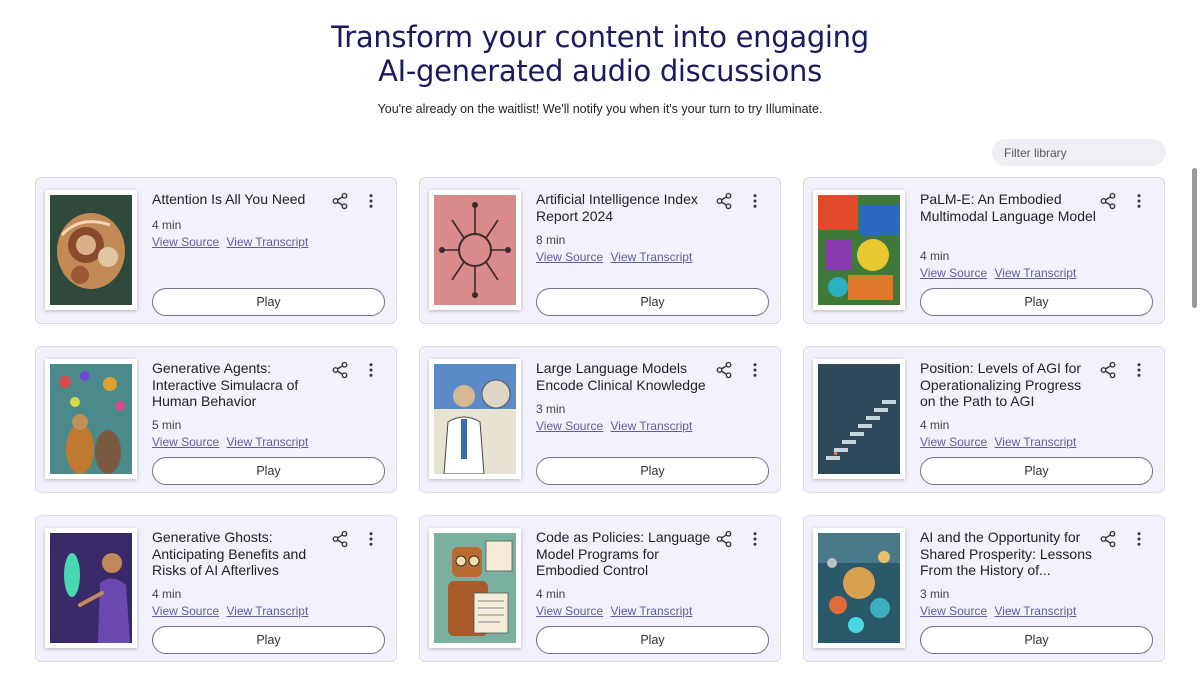 The width and height of the screenshot is (1200, 675). I want to click on filter-library-input, so click(1081, 152).